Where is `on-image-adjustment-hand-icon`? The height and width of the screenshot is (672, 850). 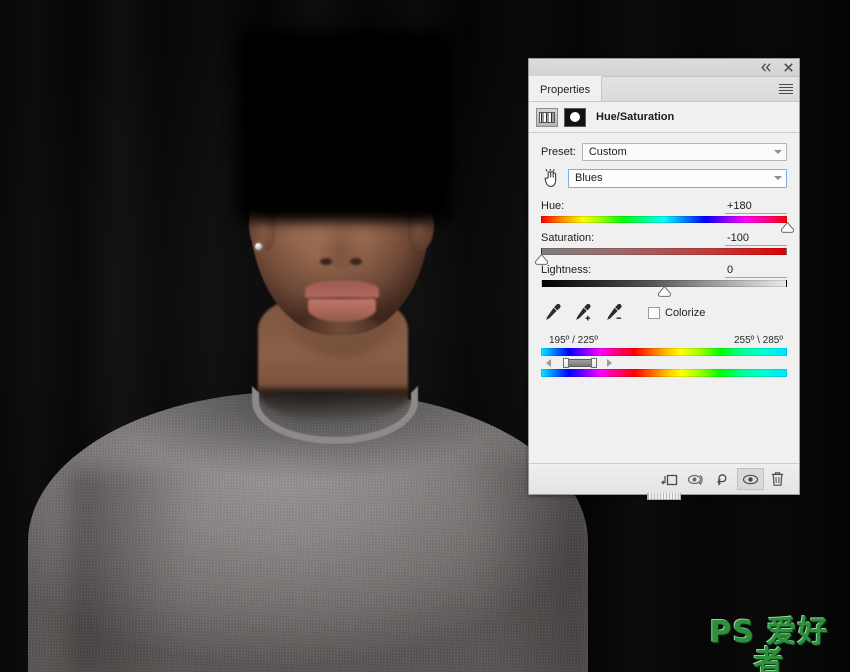 on-image-adjustment-hand-icon is located at coordinates (551, 178).